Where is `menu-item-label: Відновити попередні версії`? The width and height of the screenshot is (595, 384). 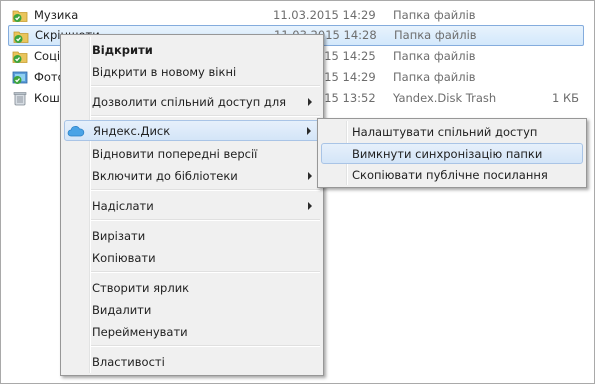
menu-item-label: Відновити попередні версії is located at coordinates (175, 154).